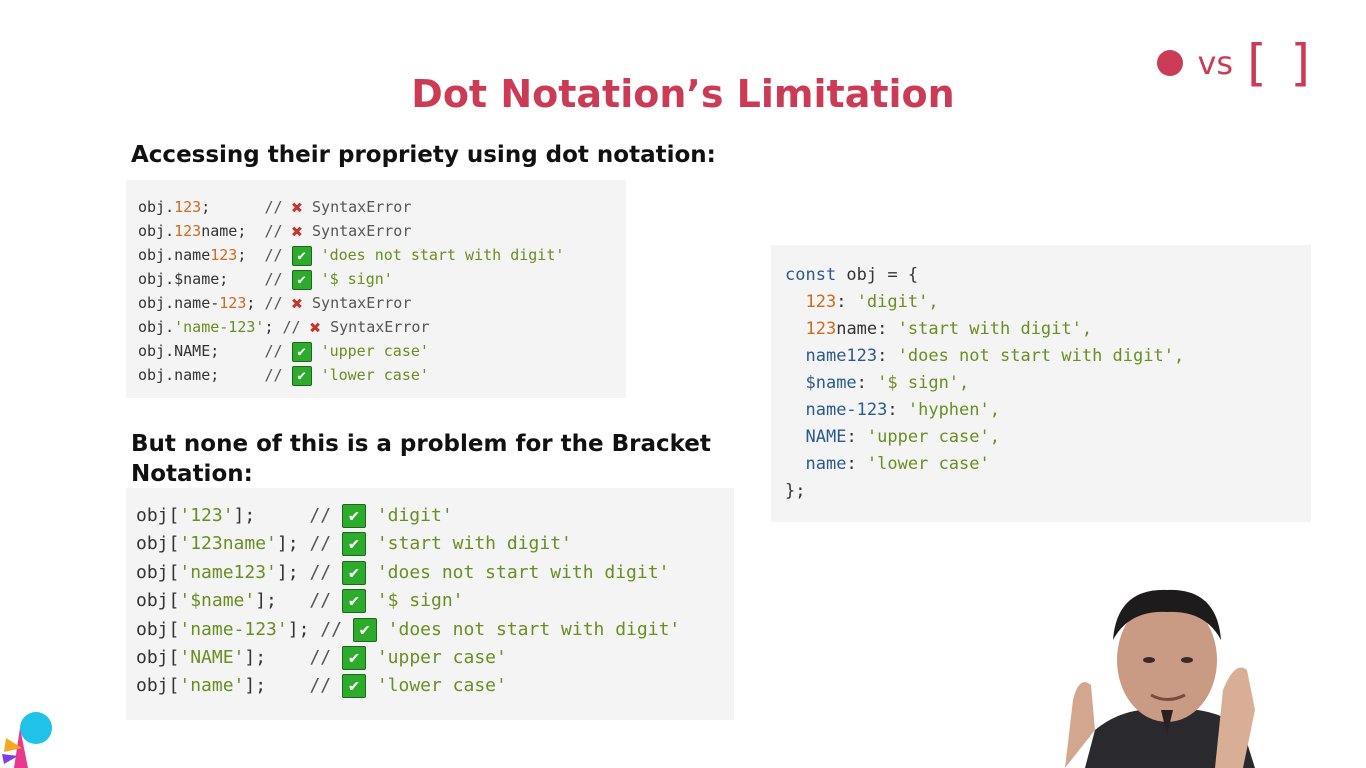 The width and height of the screenshot is (1366, 768). Describe the element at coordinates (283, 327) in the screenshot. I see `code-line: obj.'name-123'; // ✖ SyntaxError` at that location.